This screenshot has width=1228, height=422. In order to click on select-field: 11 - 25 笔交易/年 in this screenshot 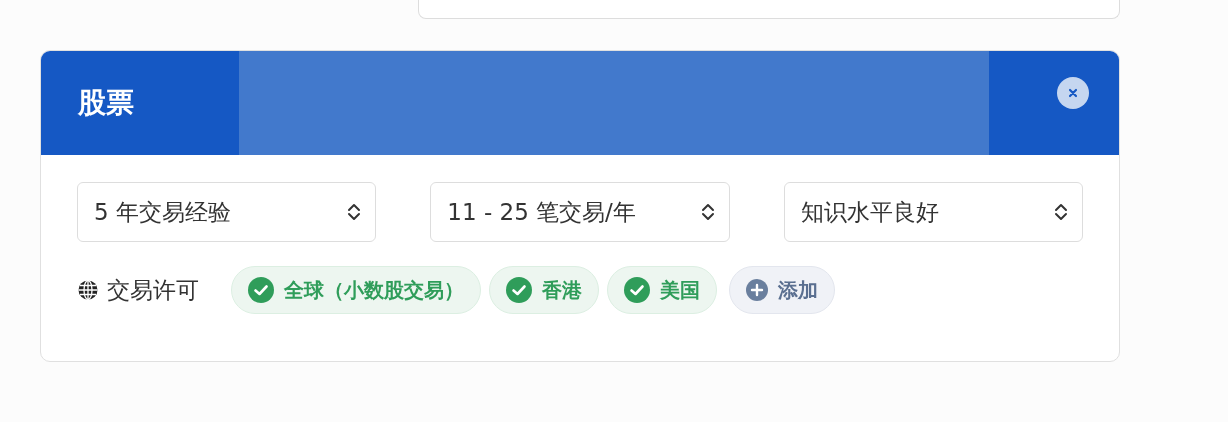, I will do `click(580, 212)`.